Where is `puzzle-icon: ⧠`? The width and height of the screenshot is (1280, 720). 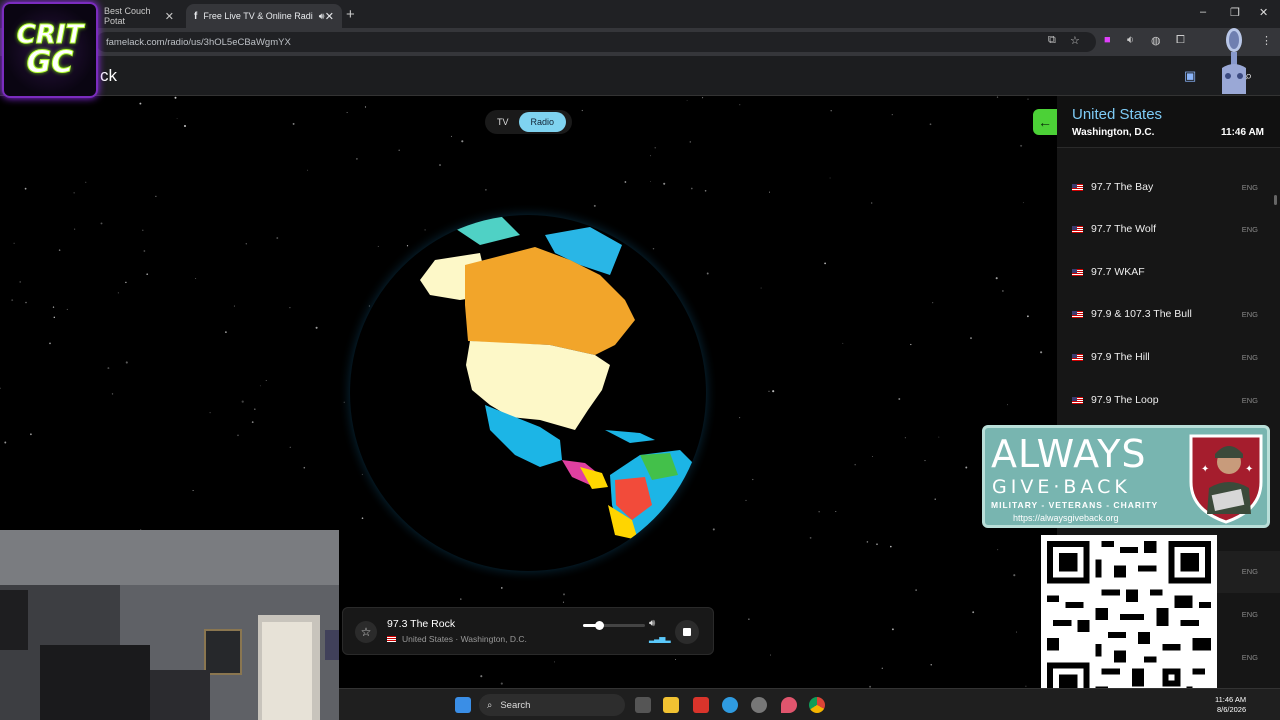 puzzle-icon: ⧠ is located at coordinates (1180, 40).